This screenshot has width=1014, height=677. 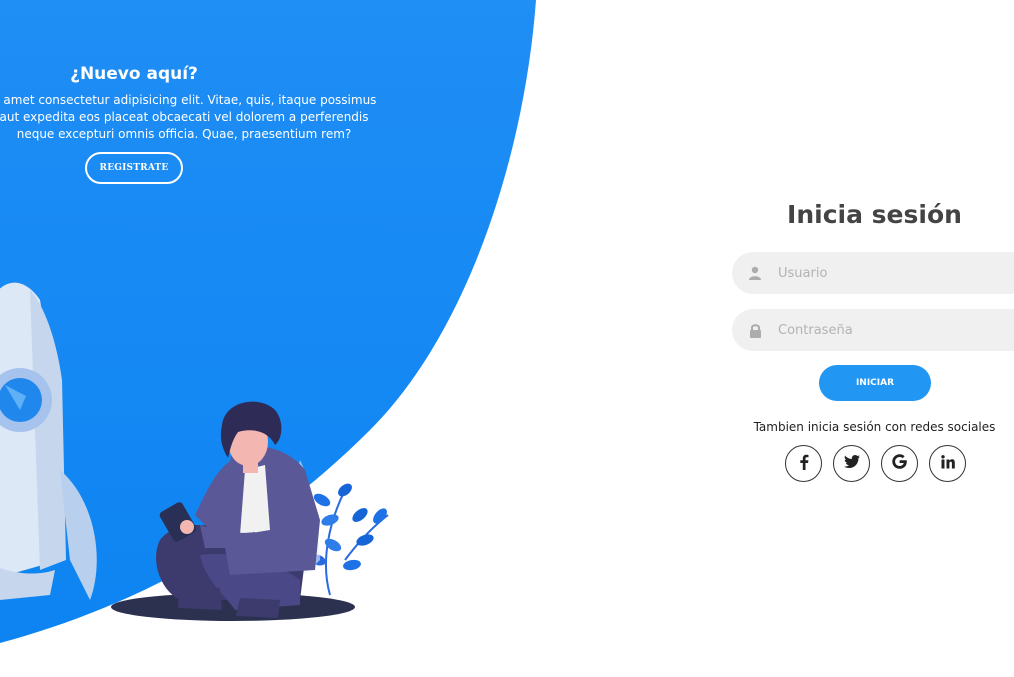 I want to click on facebook-button, so click(x=803, y=463).